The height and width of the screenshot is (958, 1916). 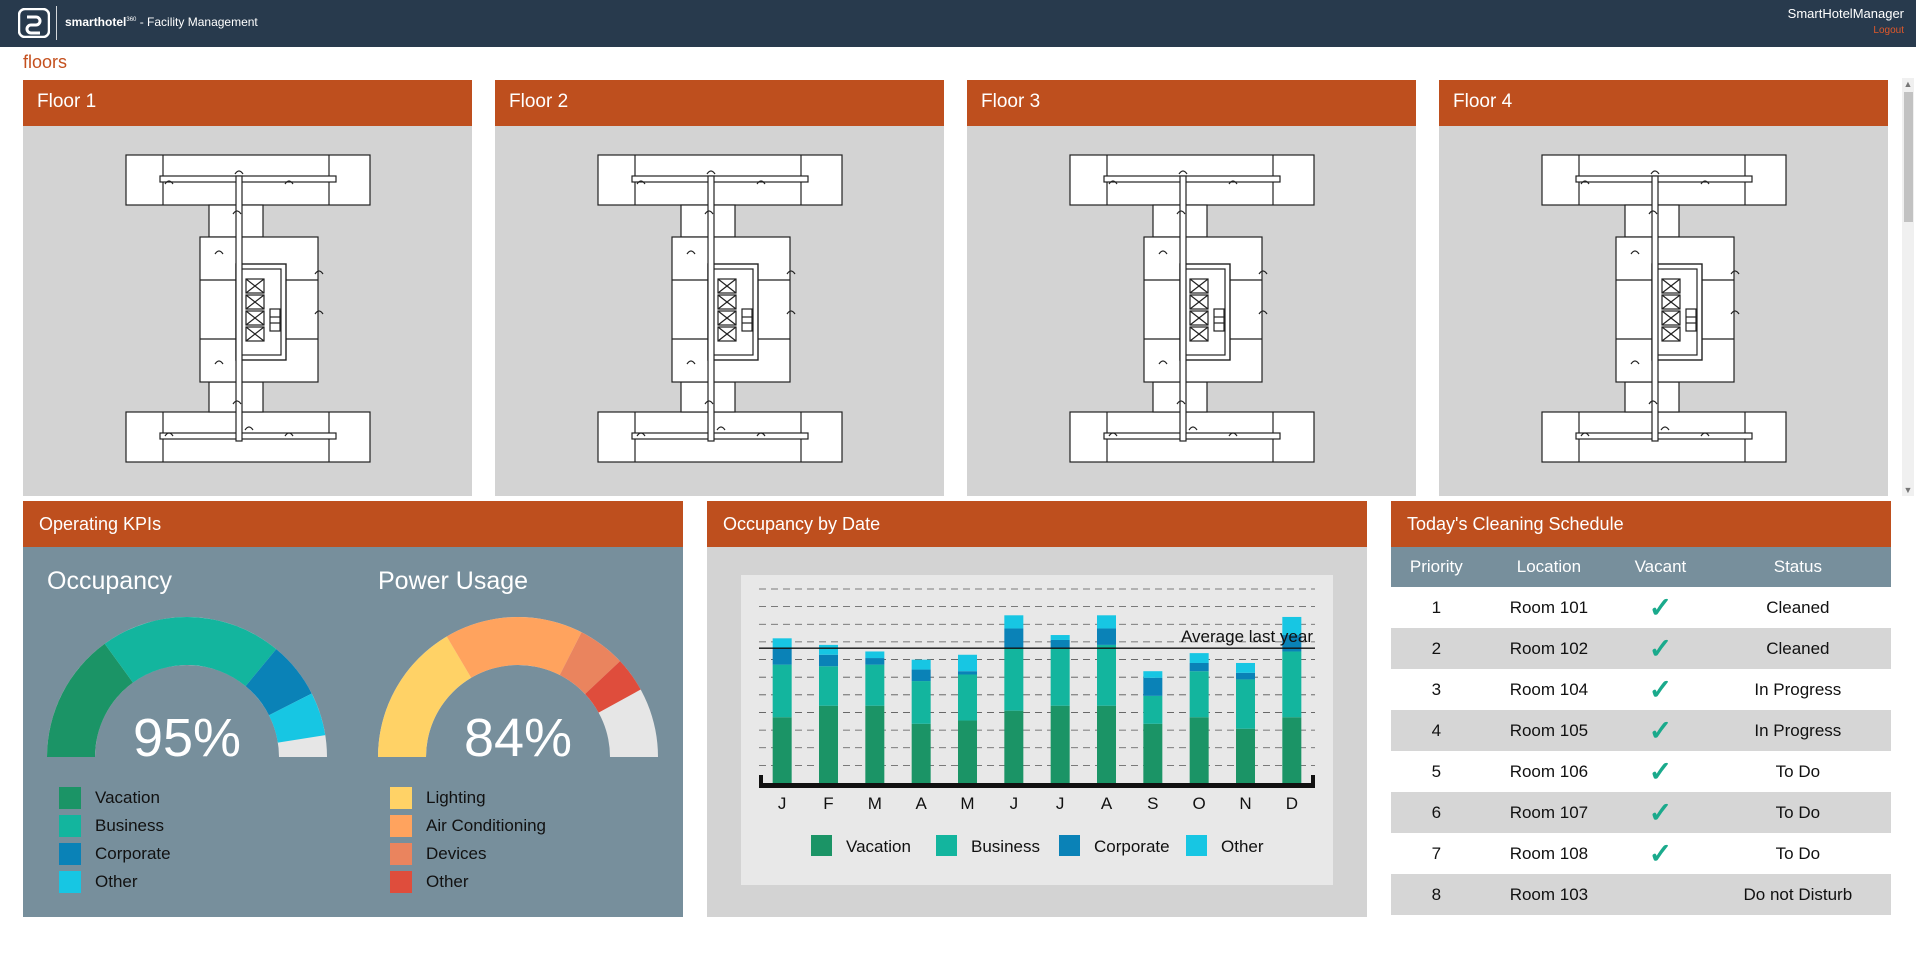 I want to click on legend-label: Devices, so click(x=456, y=853).